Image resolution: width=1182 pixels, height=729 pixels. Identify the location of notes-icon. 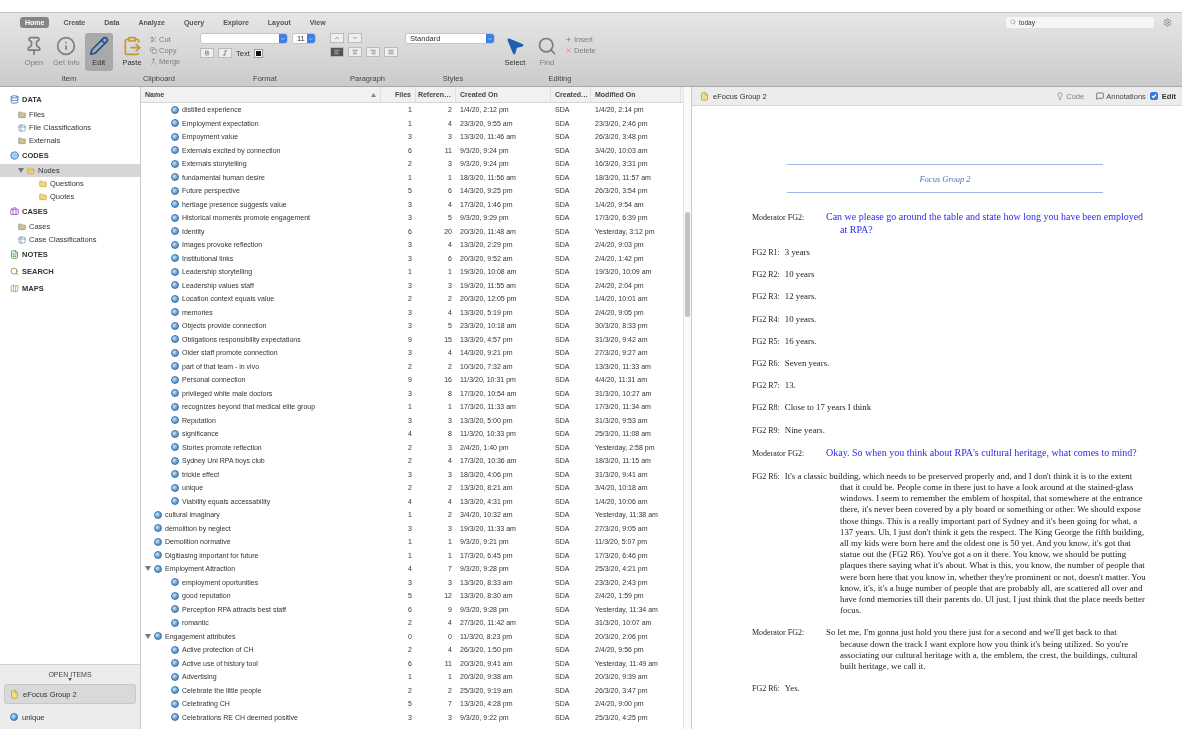
(14, 254).